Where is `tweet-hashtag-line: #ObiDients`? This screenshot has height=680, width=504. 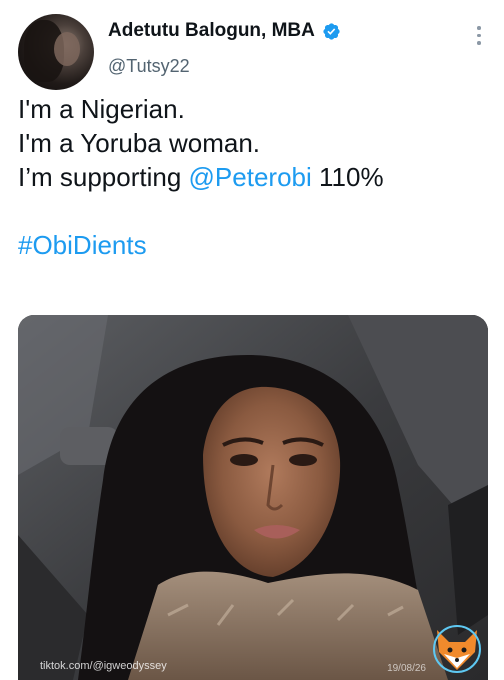
tweet-hashtag-line: #ObiDients is located at coordinates (253, 245).